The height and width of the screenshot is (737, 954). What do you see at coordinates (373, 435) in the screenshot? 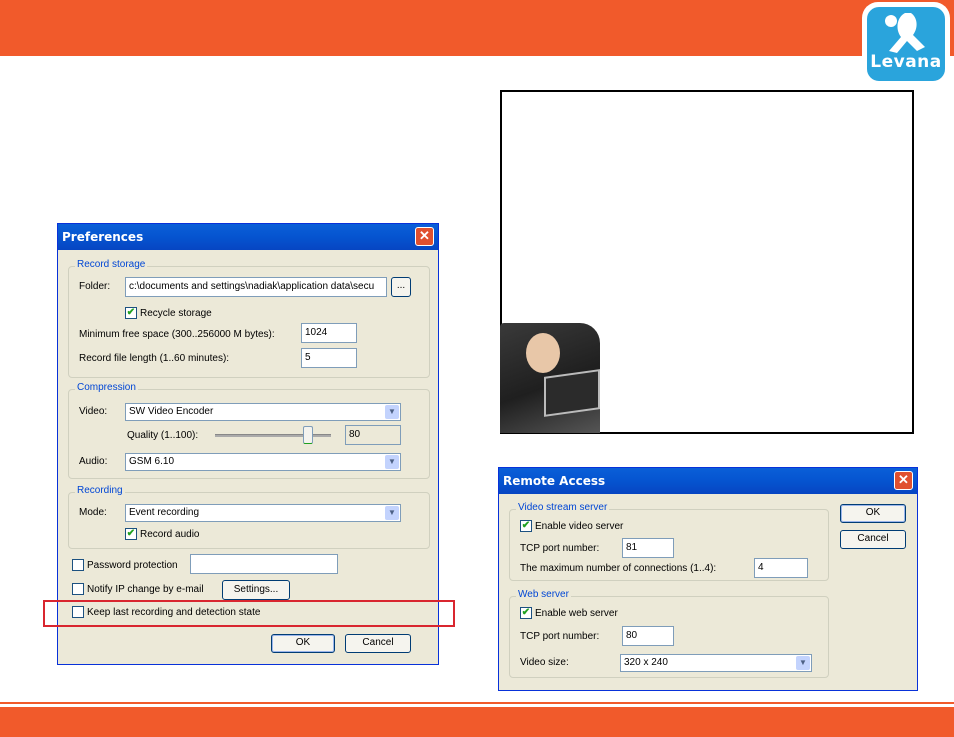
I see `quality-value: 80` at bounding box center [373, 435].